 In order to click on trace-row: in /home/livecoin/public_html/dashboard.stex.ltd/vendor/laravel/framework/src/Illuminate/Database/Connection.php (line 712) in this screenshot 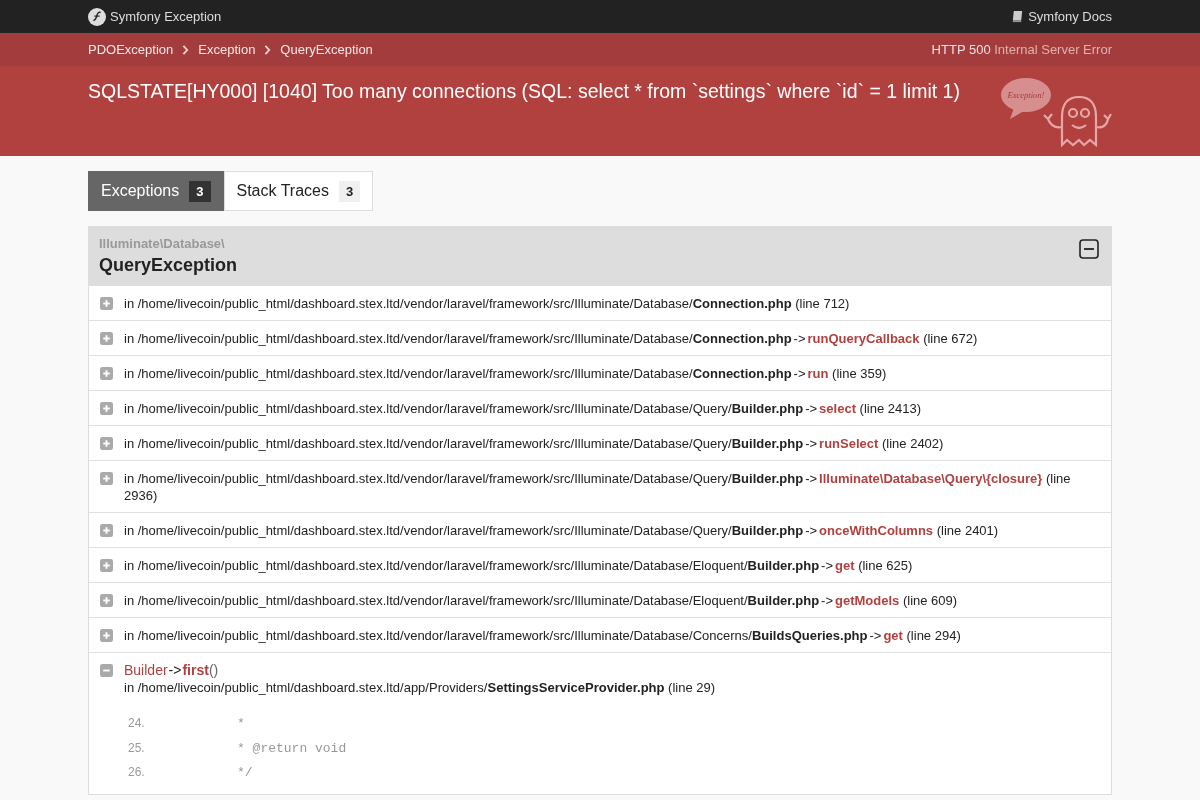, I will do `click(600, 303)`.